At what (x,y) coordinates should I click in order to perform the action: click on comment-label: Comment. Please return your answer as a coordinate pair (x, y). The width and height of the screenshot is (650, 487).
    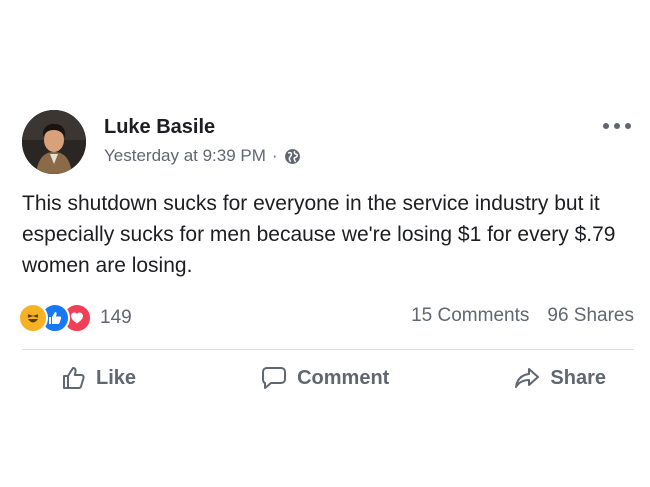
    Looking at the image, I should click on (343, 377).